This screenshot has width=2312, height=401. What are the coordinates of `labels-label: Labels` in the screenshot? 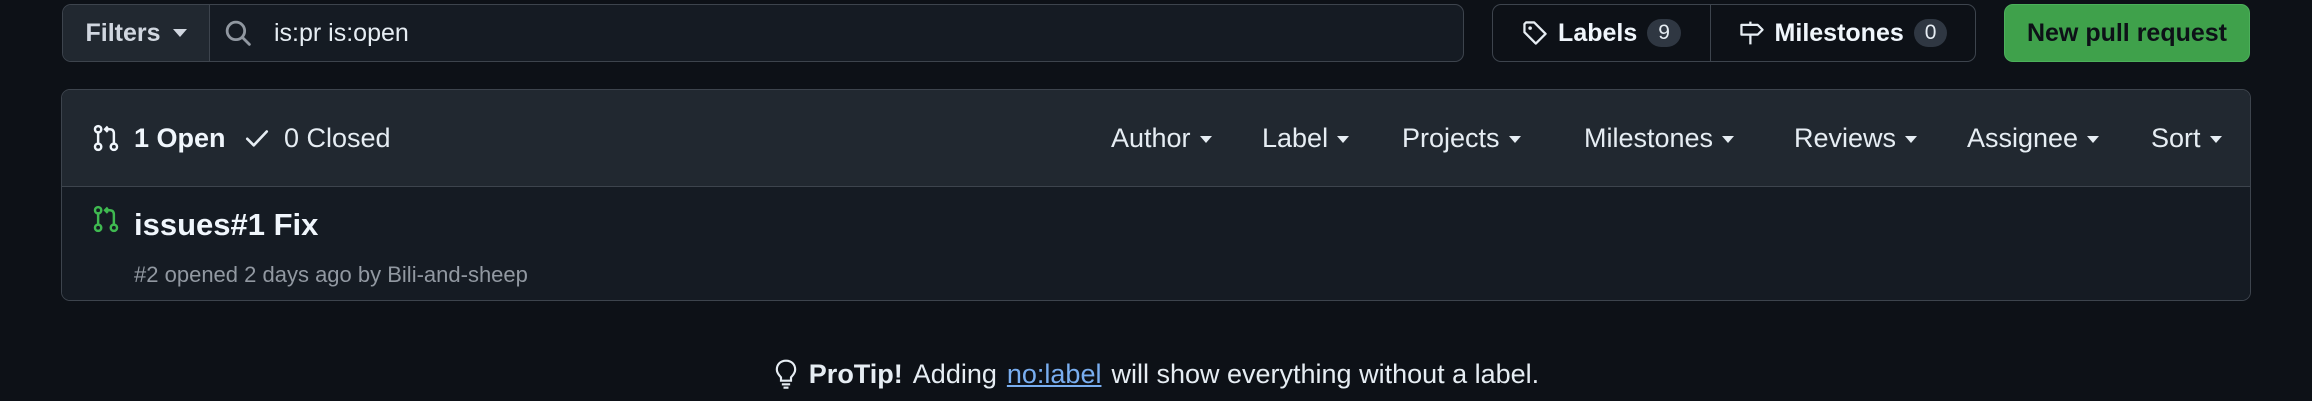 It's located at (1598, 32).